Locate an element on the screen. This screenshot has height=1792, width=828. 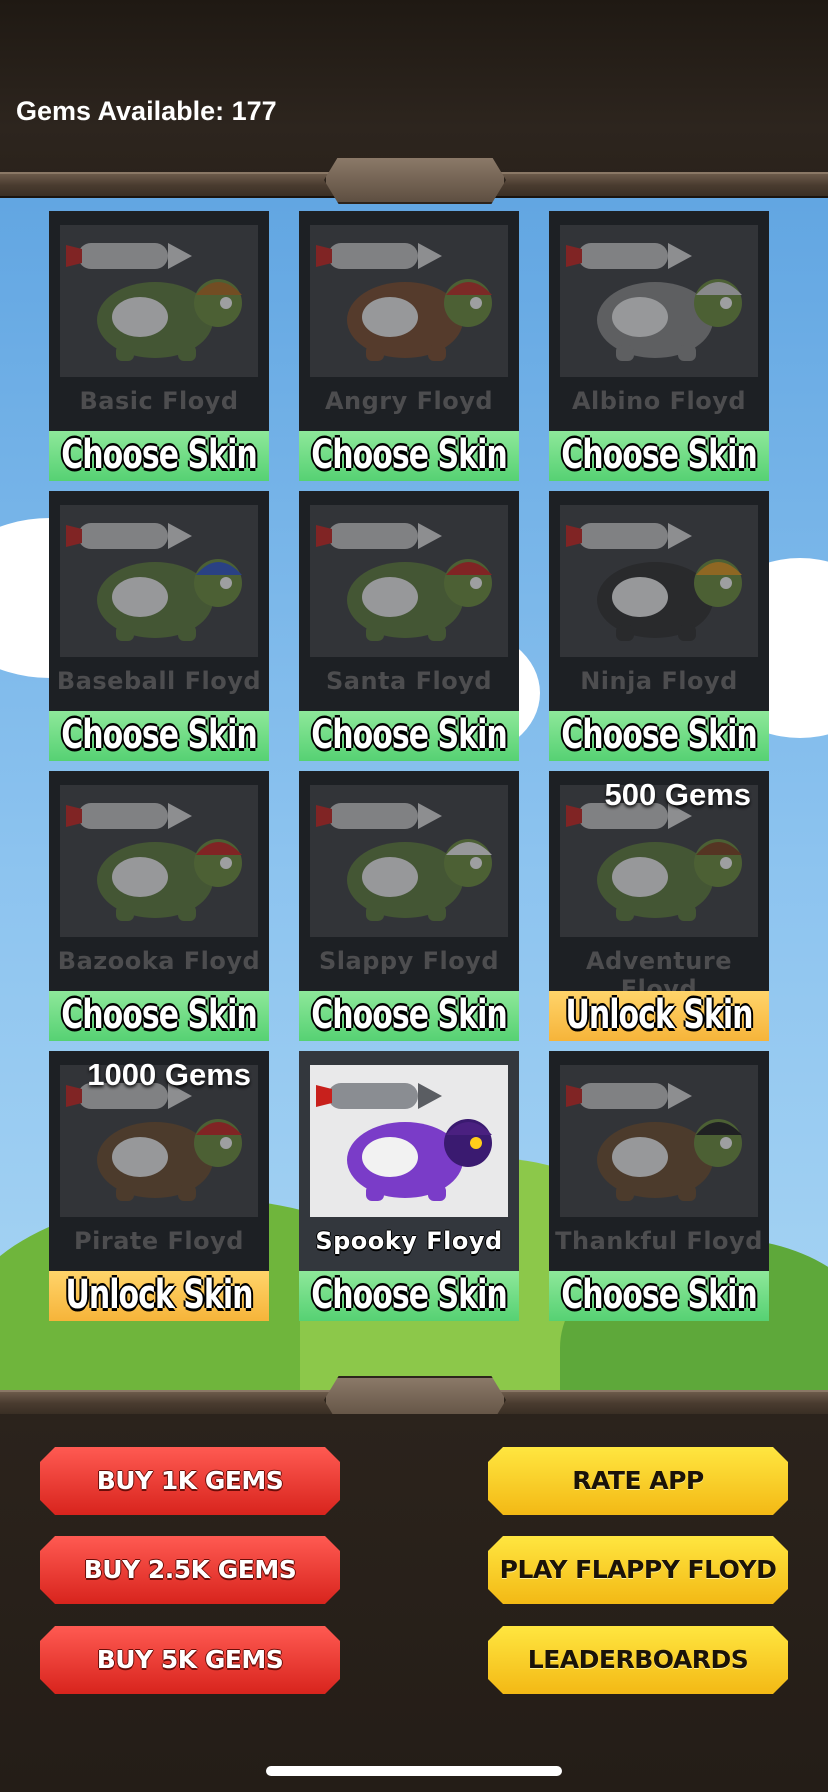
skin-name-label: Baseball Floyd is located at coordinates (159, 681).